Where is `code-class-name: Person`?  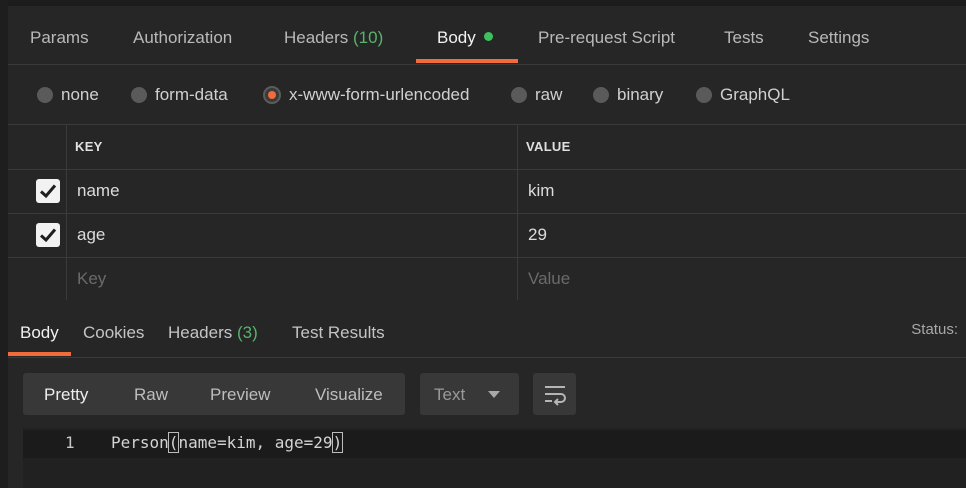 code-class-name: Person is located at coordinates (140, 442).